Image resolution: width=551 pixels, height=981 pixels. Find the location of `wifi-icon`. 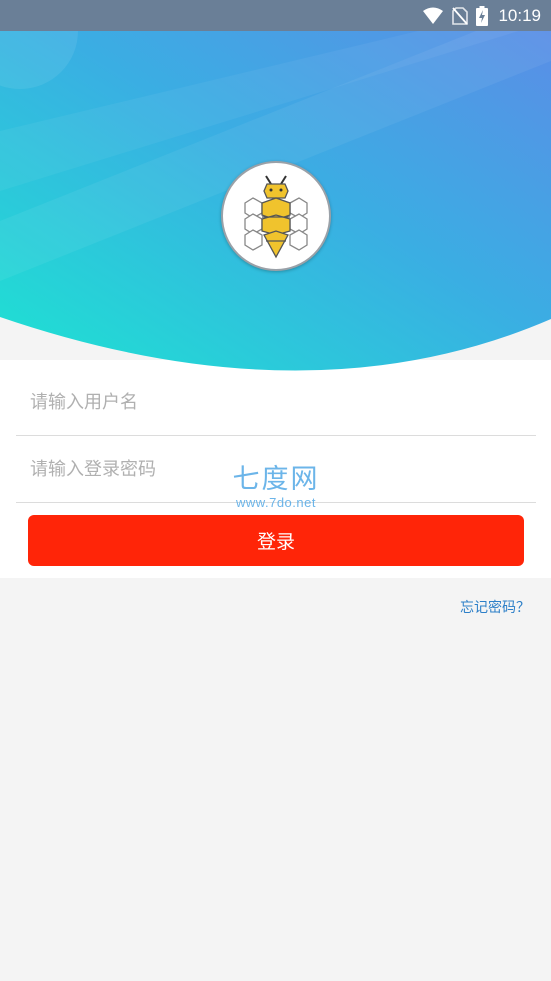

wifi-icon is located at coordinates (433, 15).